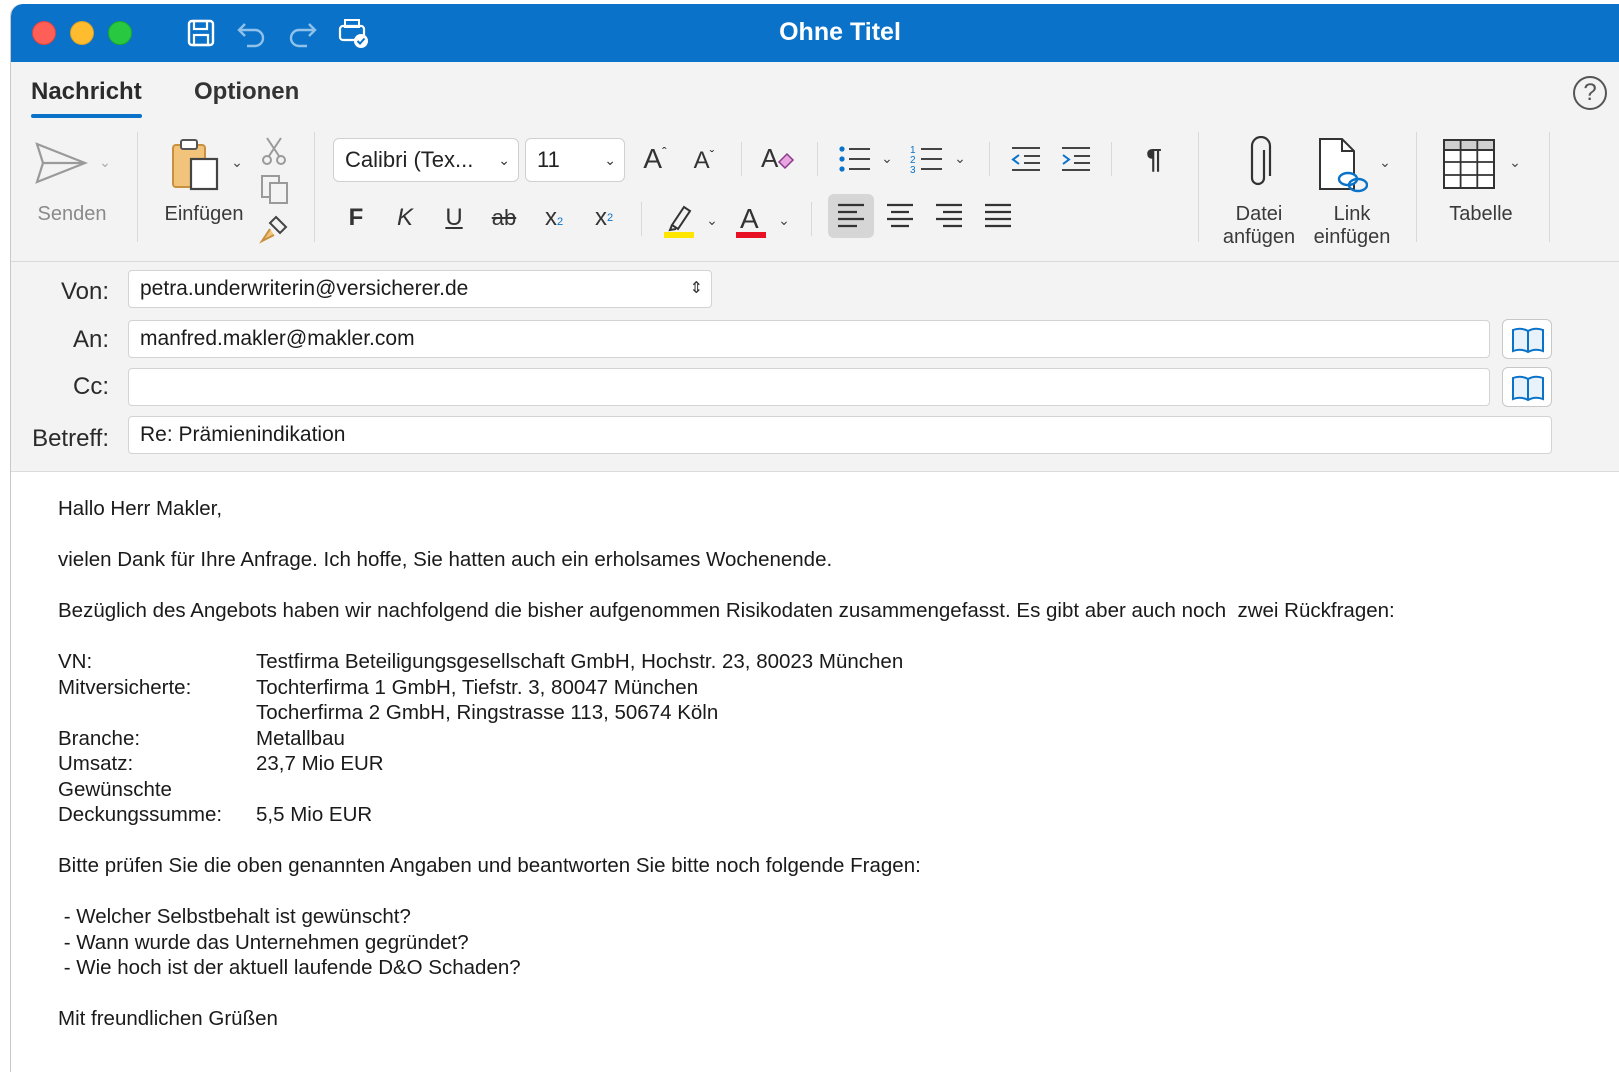 Image resolution: width=1619 pixels, height=1072 pixels. I want to click on link-icon, so click(1341, 165).